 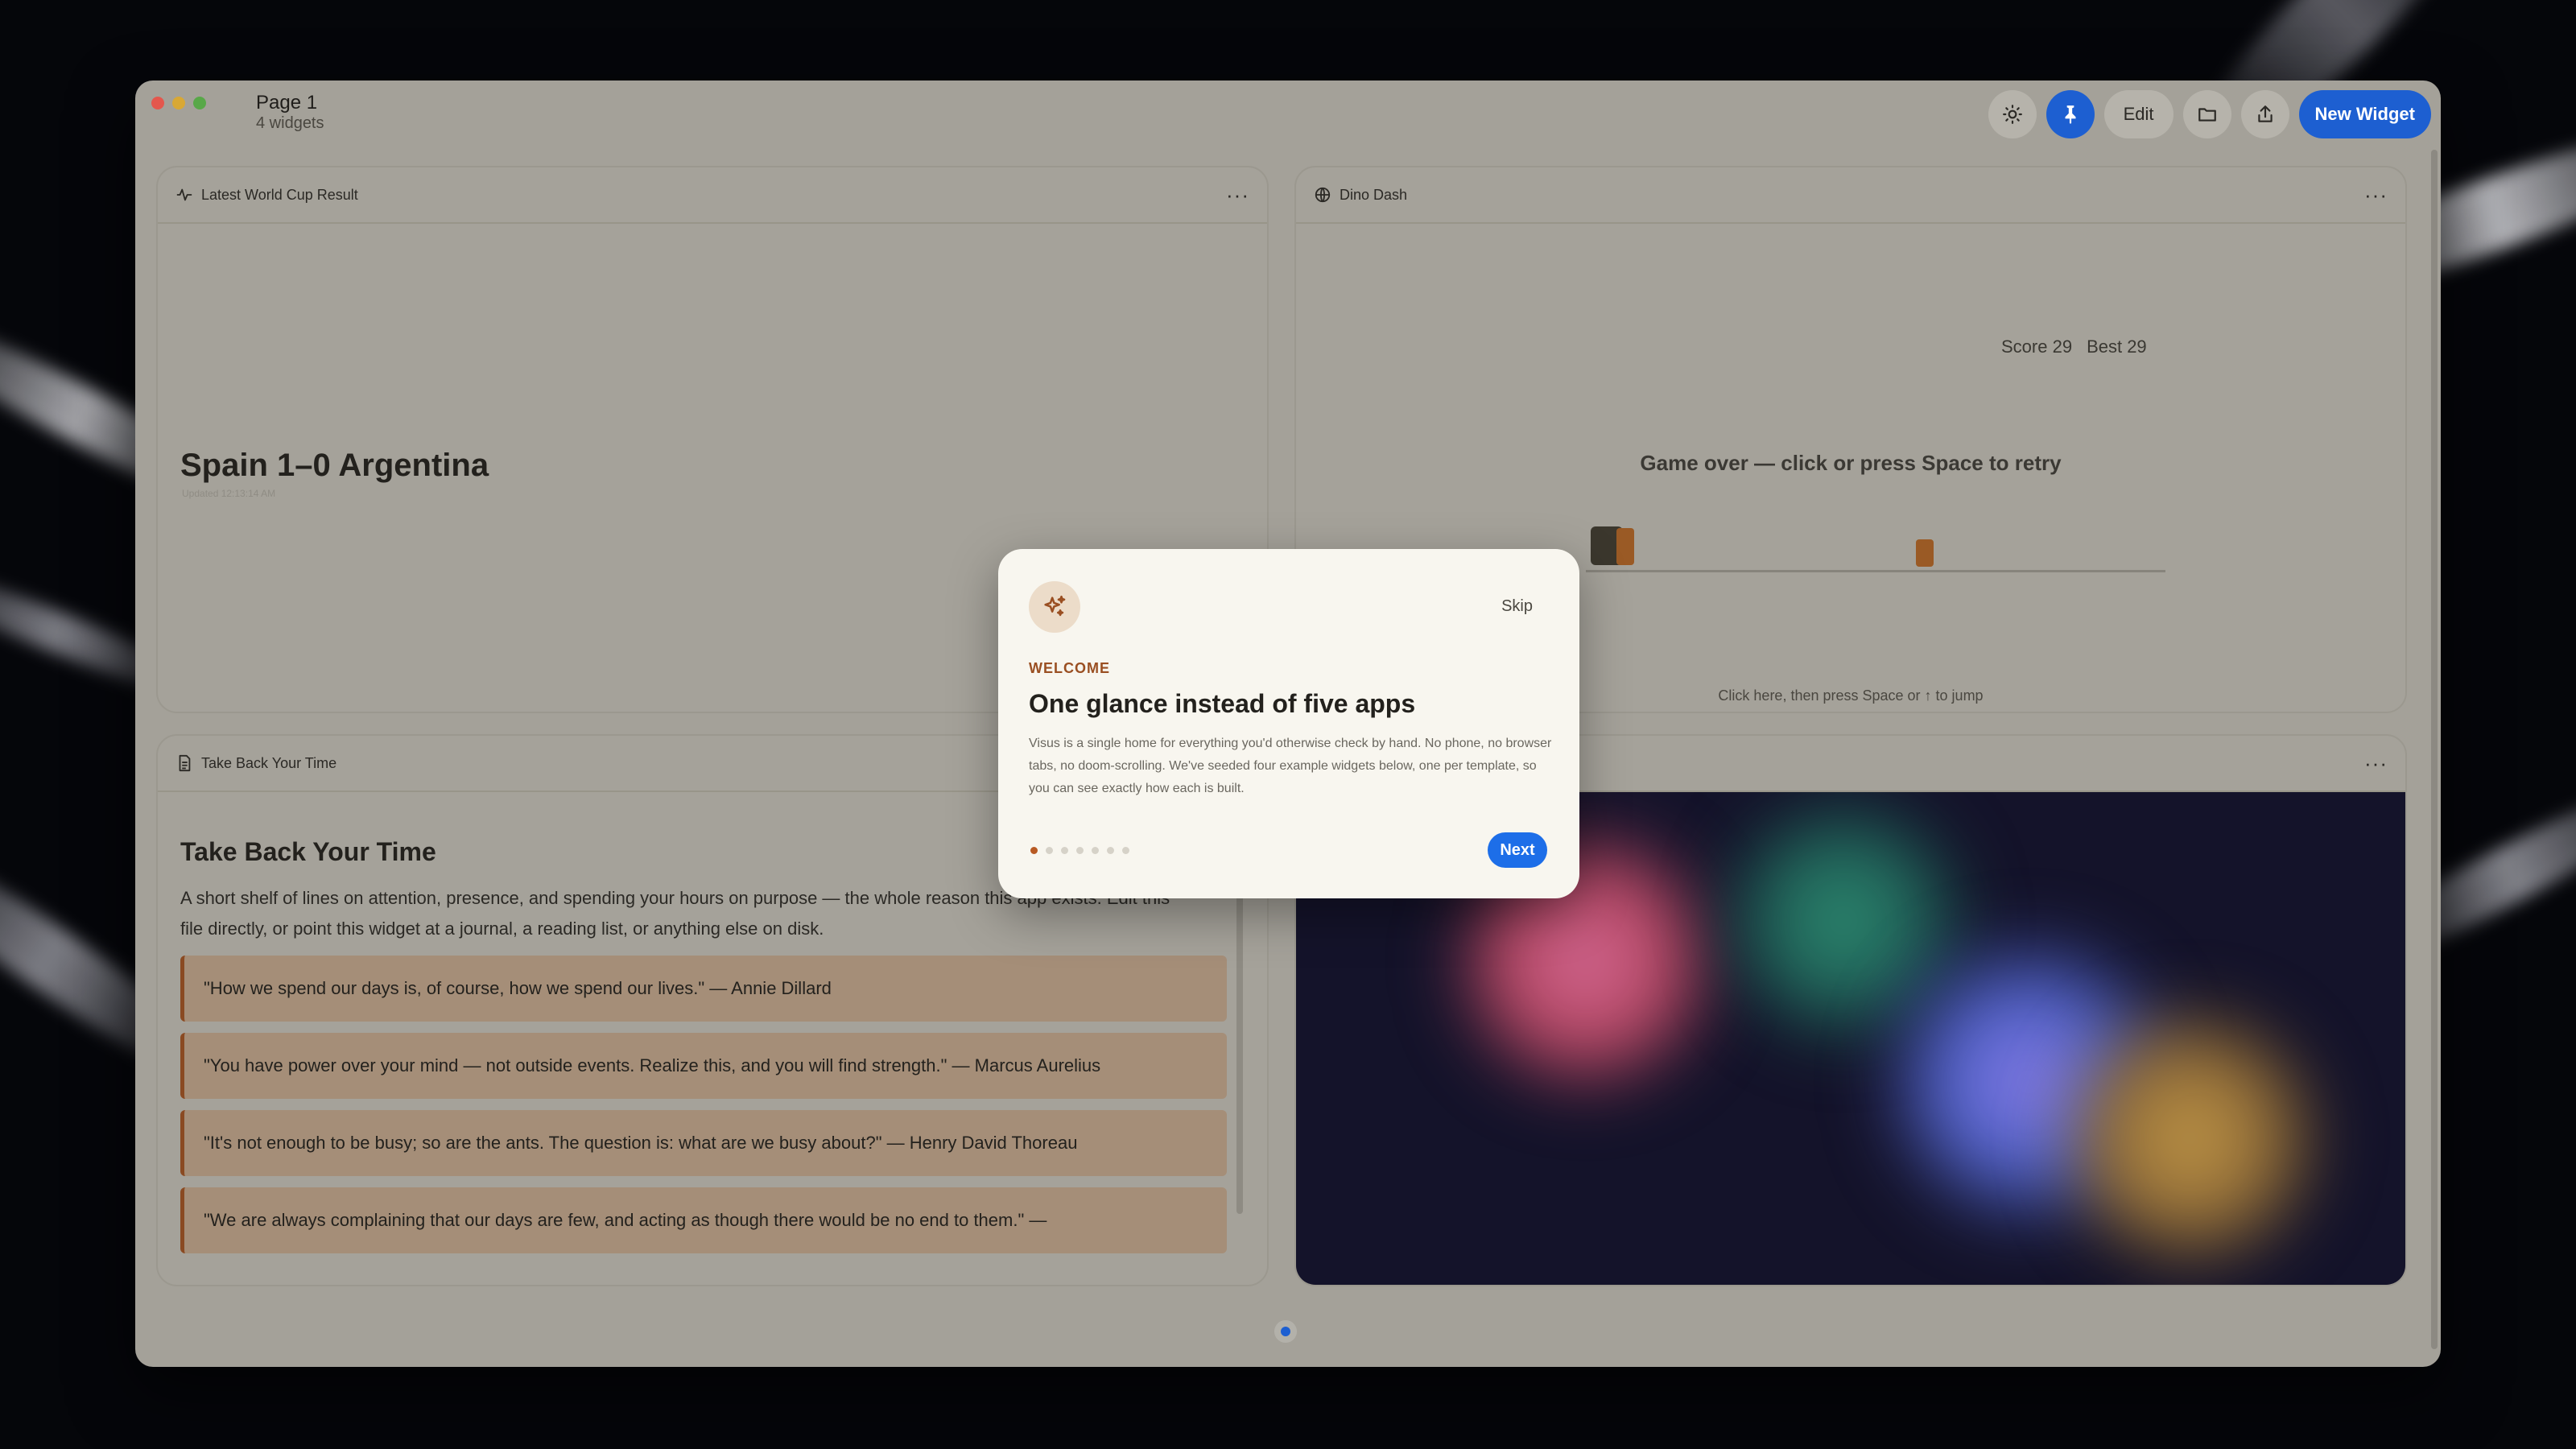 I want to click on minimize-window-button, so click(x=178, y=103).